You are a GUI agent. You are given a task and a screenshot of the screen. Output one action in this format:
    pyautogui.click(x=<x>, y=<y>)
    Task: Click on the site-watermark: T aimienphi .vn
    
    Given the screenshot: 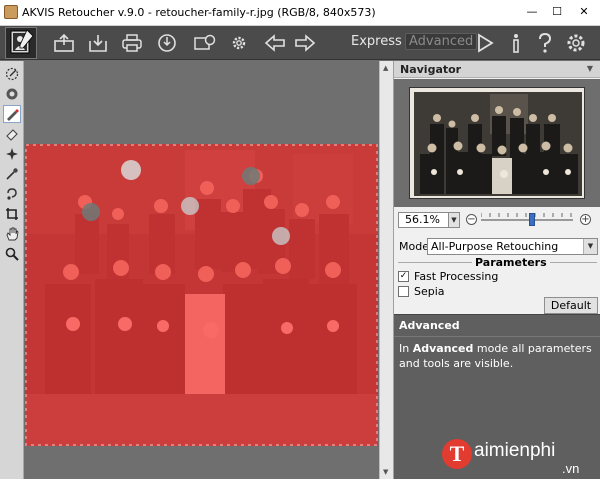 What is the action you would take?
    pyautogui.click(x=518, y=458)
    